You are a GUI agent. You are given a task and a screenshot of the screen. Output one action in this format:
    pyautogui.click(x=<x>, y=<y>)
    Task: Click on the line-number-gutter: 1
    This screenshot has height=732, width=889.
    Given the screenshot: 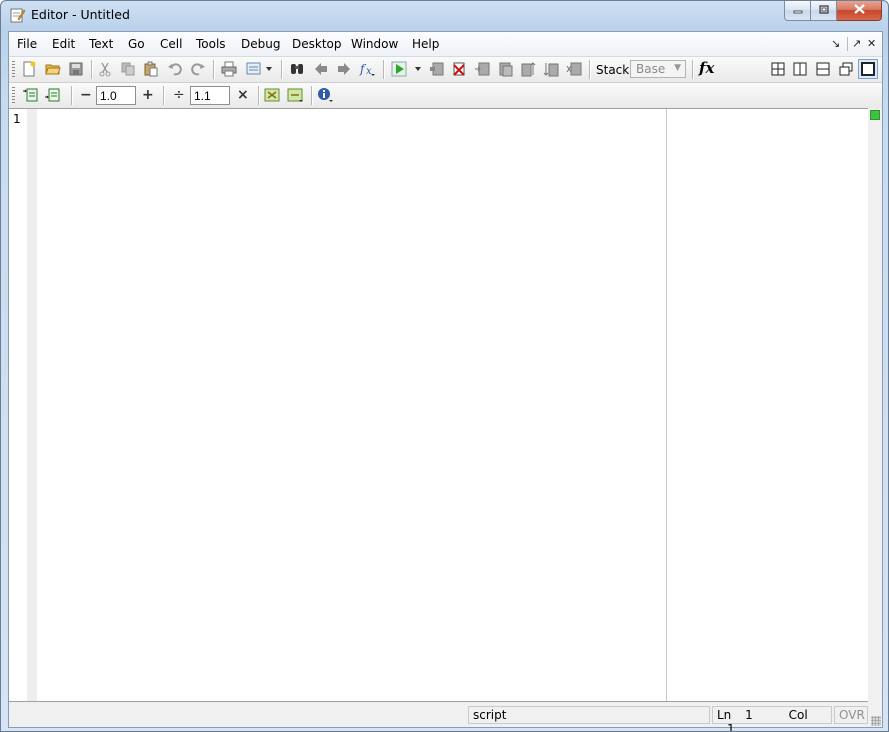 What is the action you would take?
    pyautogui.click(x=23, y=405)
    